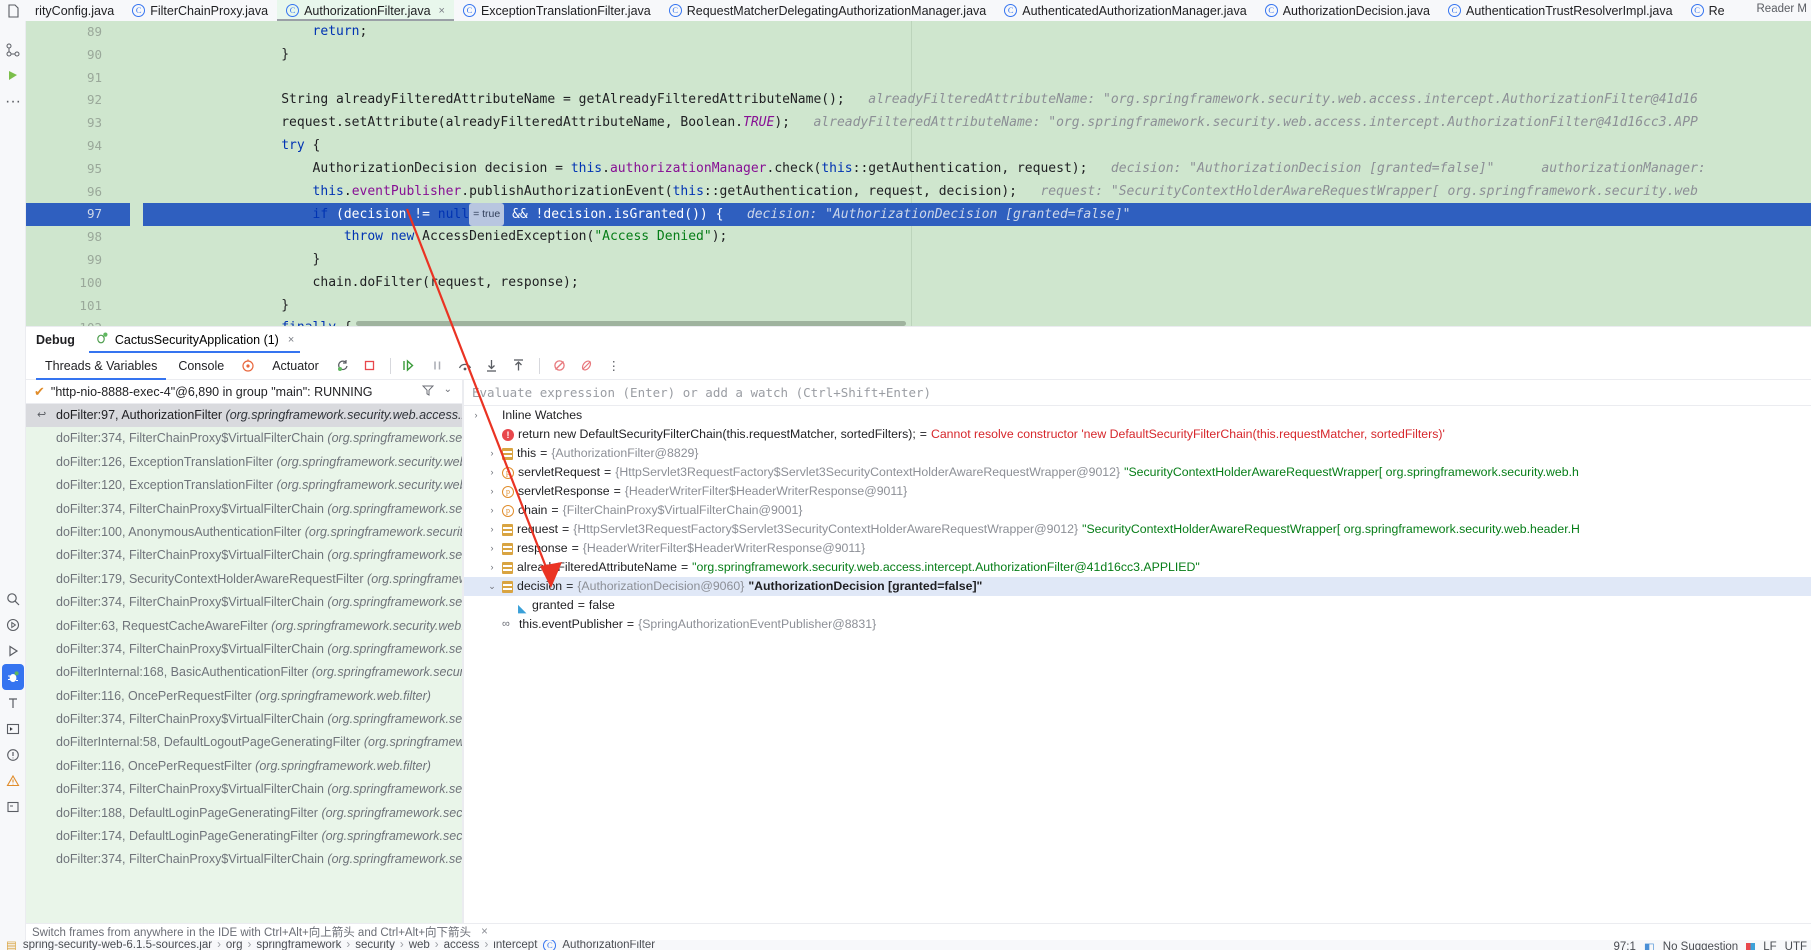  I want to click on pause-icon, so click(438, 366).